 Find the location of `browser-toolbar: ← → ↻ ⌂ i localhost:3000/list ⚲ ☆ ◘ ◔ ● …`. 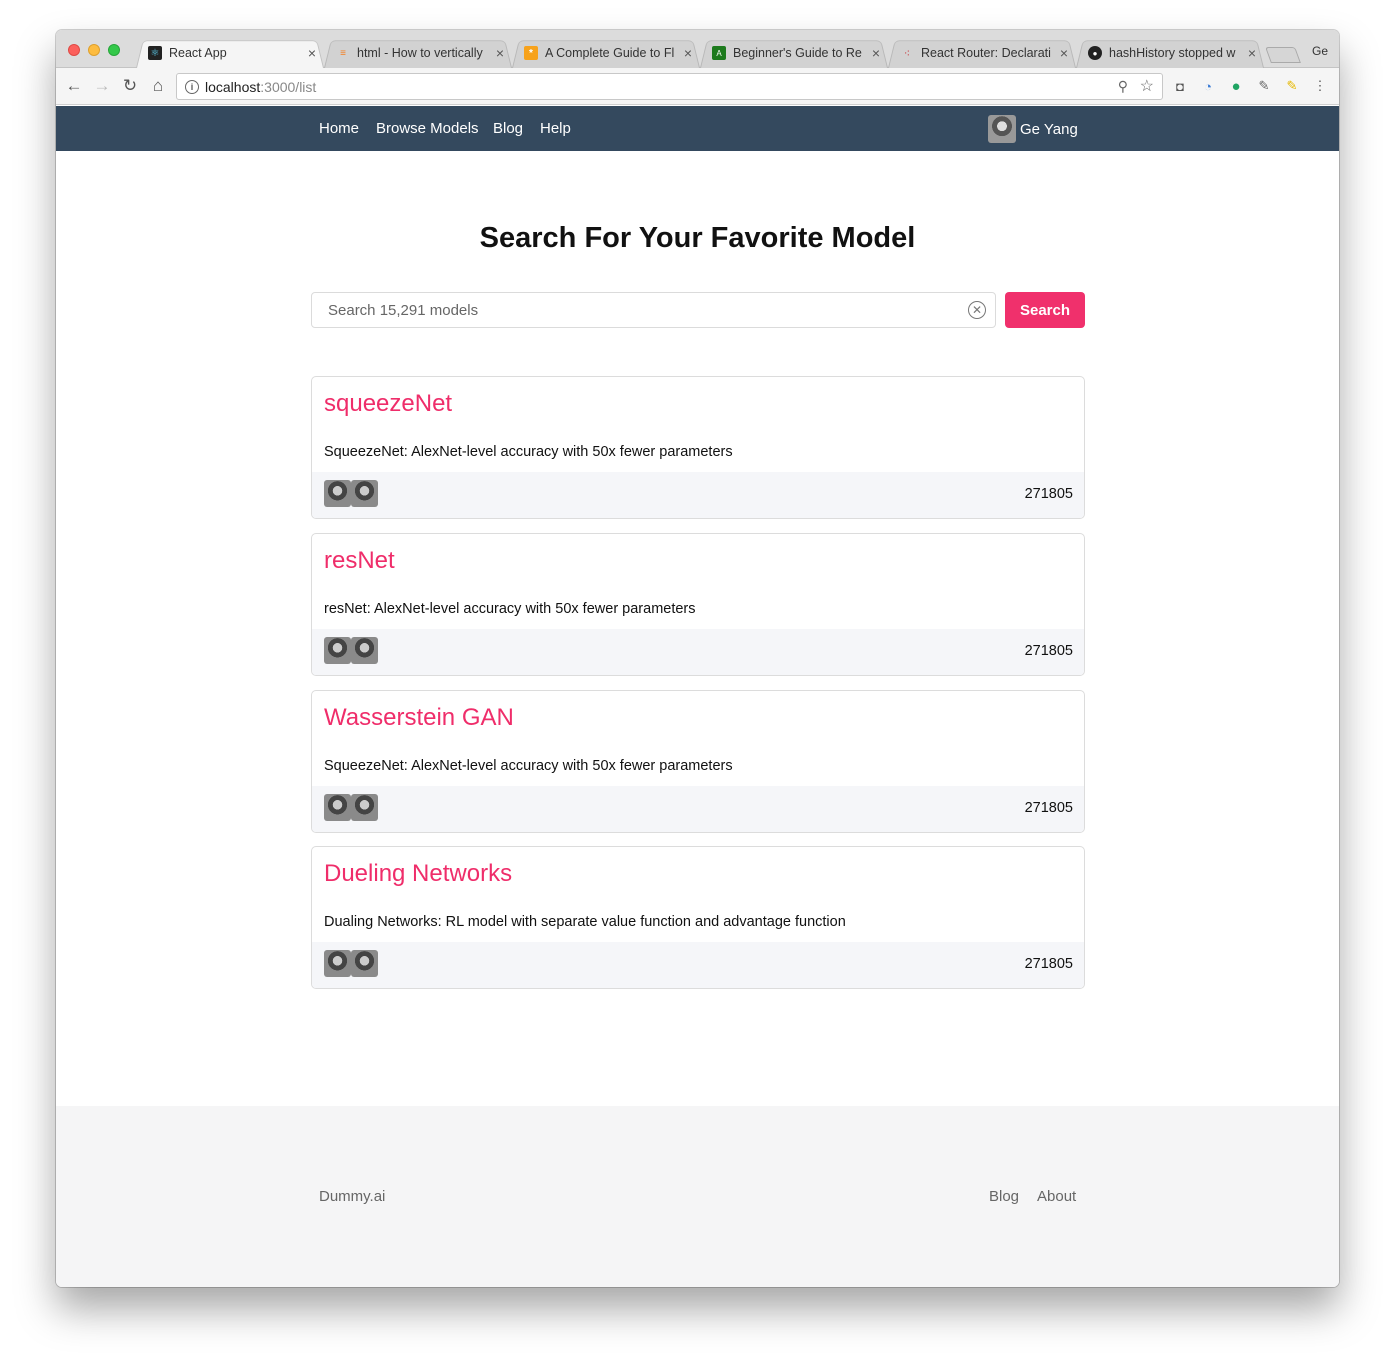

browser-toolbar: ← → ↻ ⌂ i localhost:3000/list ⚲ ☆ ◘ ◔ ● … is located at coordinates (697, 86).